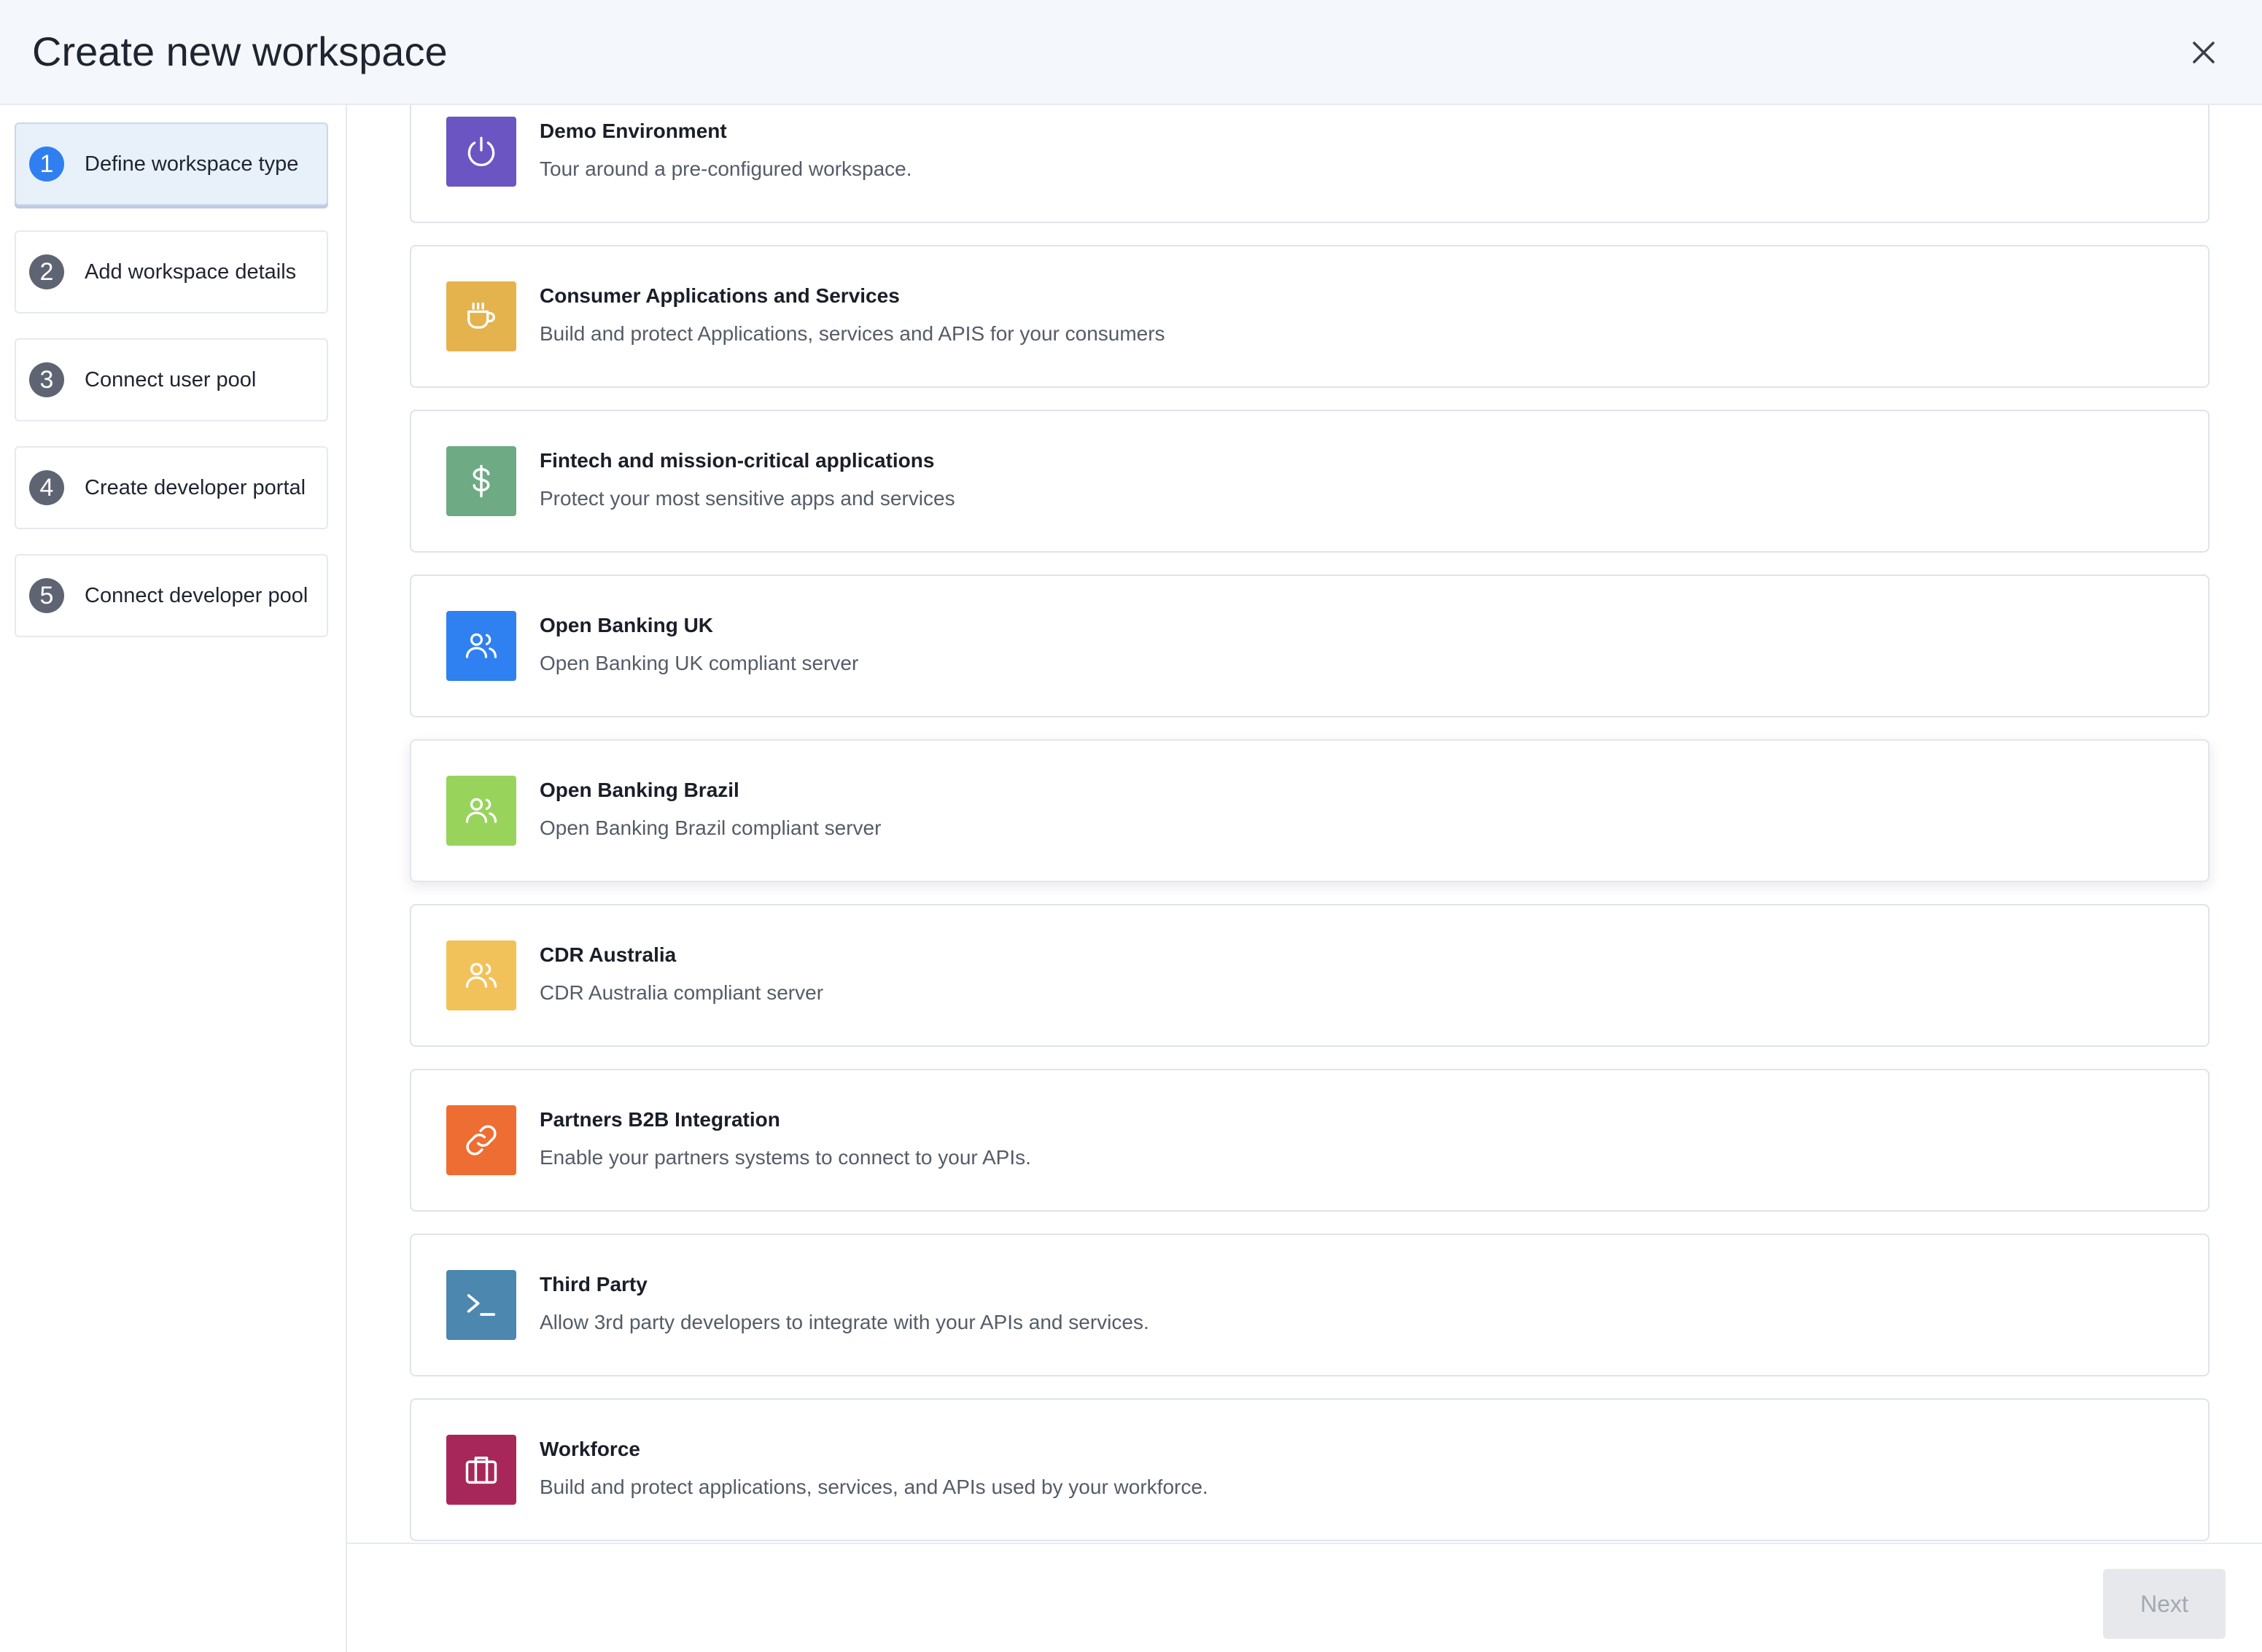 This screenshot has width=2262, height=1652. Describe the element at coordinates (46, 488) in the screenshot. I see `step-number: 4` at that location.